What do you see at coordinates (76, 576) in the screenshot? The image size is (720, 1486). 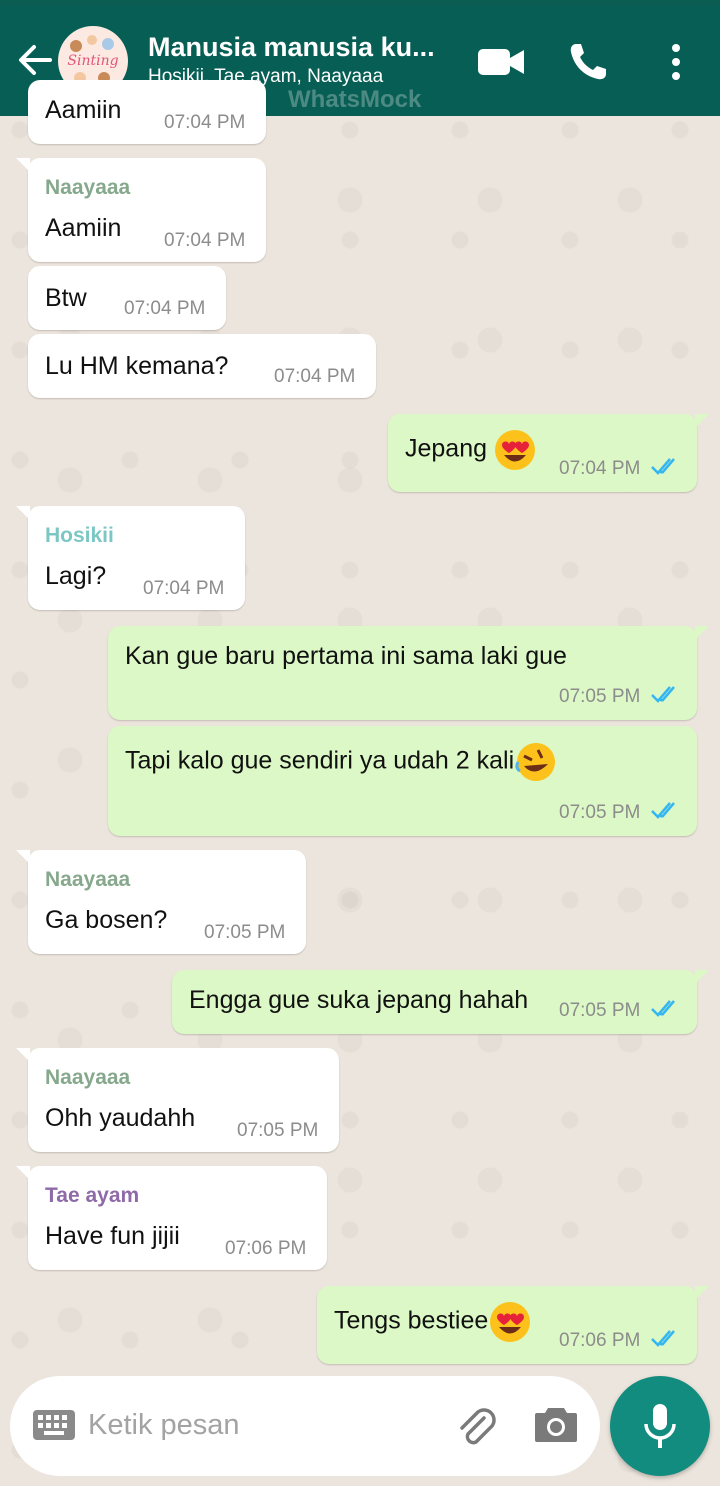 I see `message-text: Lagi?` at bounding box center [76, 576].